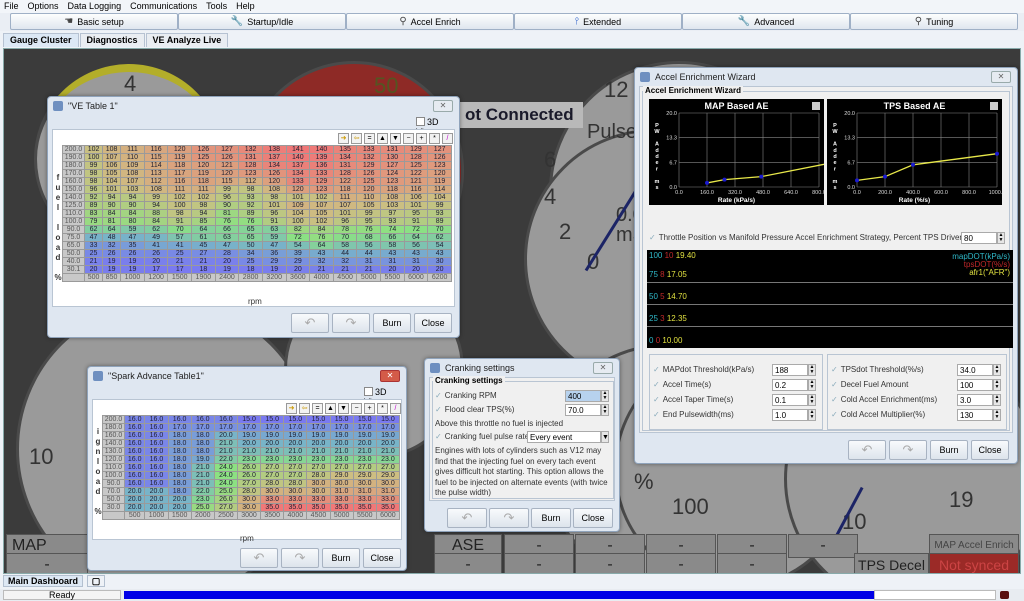  I want to click on table-cell: 64, so click(321, 245).